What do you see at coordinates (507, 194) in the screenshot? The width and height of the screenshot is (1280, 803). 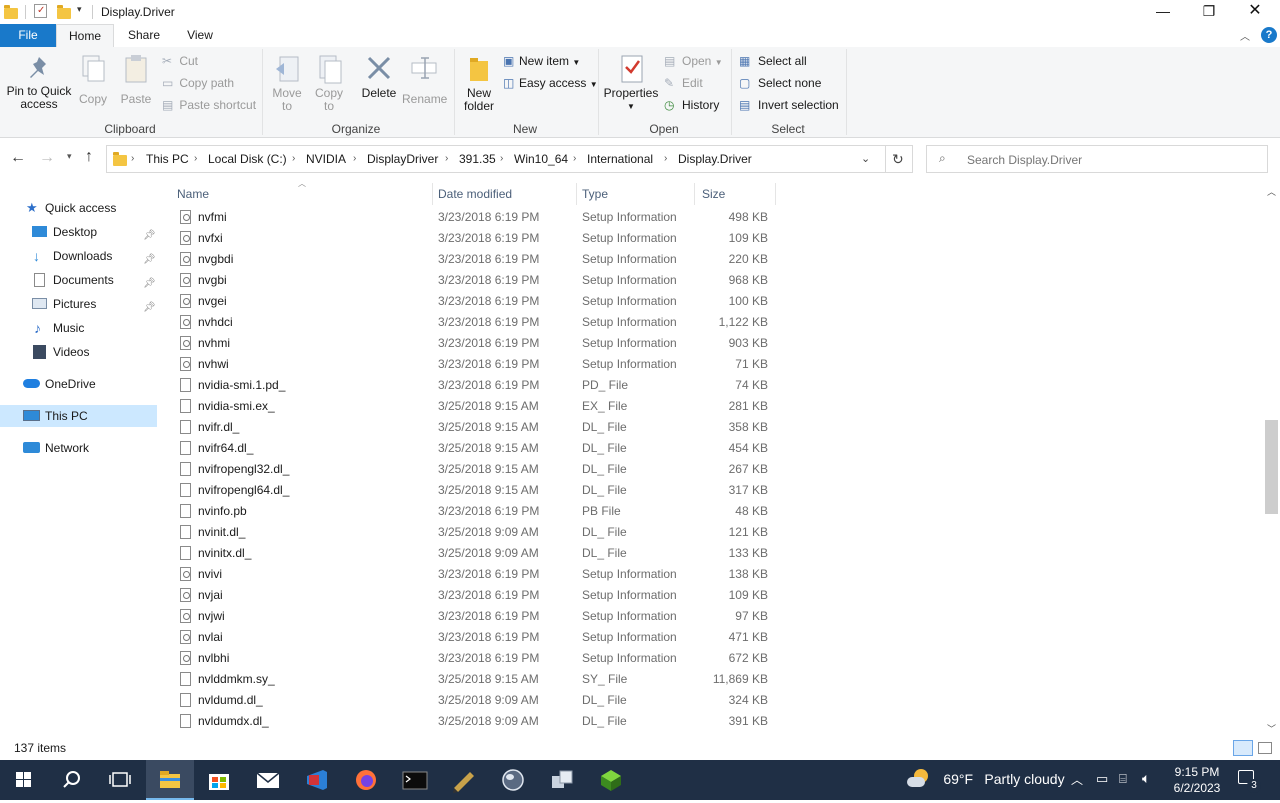 I see `column-header-date: Date modified` at bounding box center [507, 194].